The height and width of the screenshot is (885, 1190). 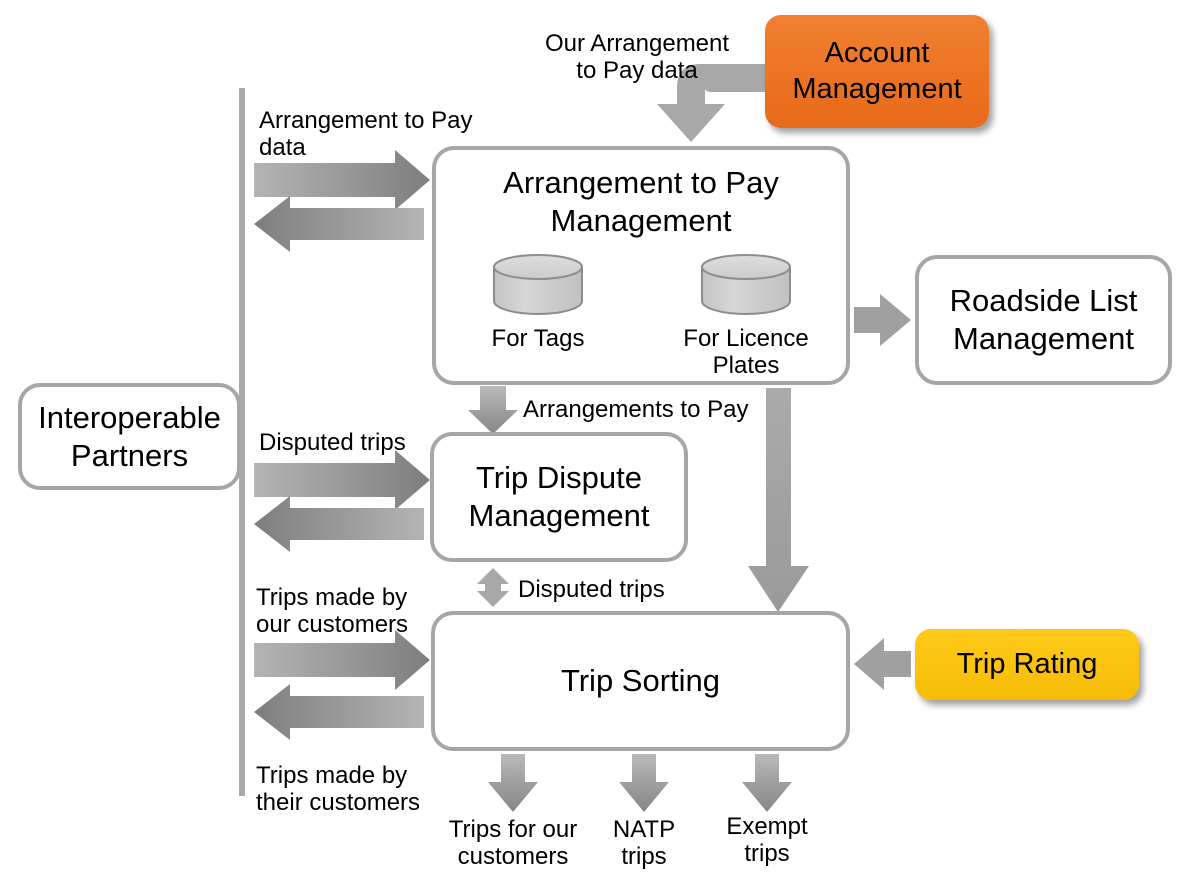 I want to click on label-disputed-trips-vertical: Disputed trips, so click(x=591, y=589).